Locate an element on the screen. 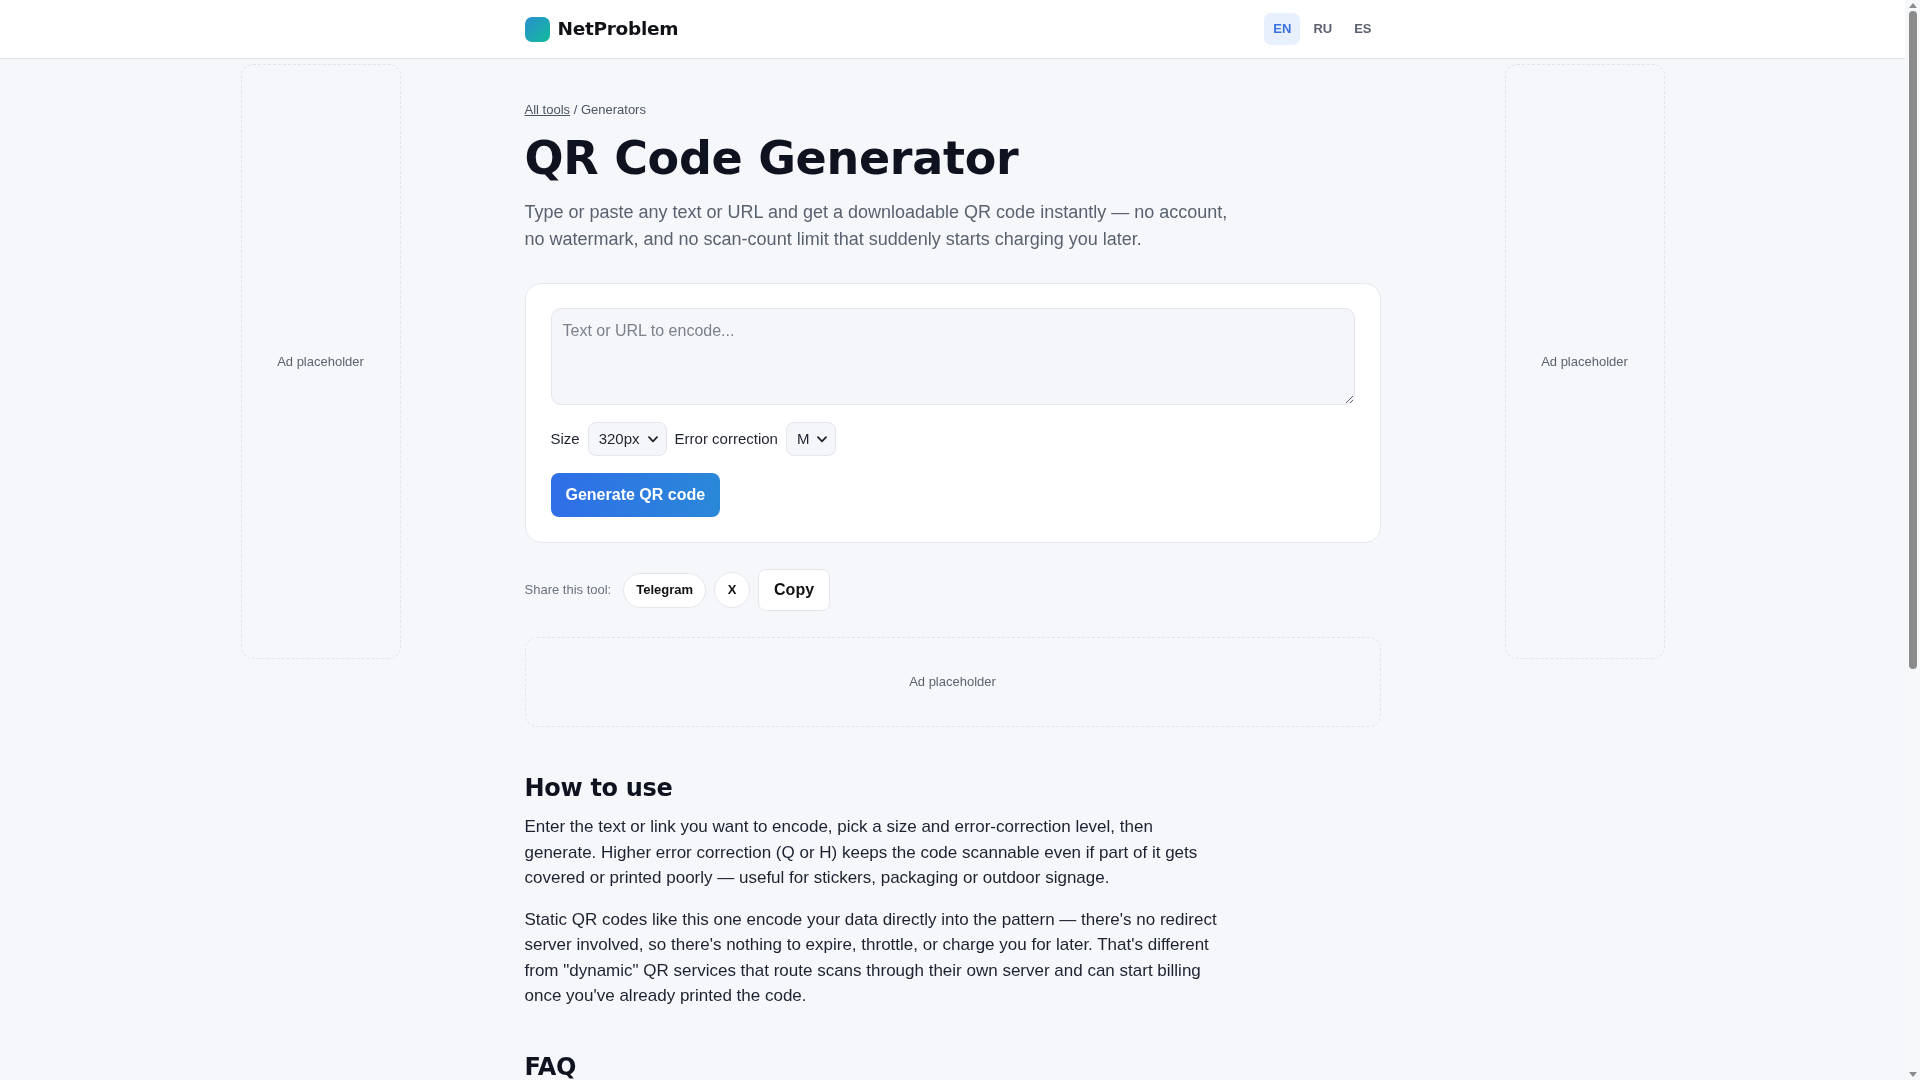  section-heading: FAQ is located at coordinates (551, 1065).